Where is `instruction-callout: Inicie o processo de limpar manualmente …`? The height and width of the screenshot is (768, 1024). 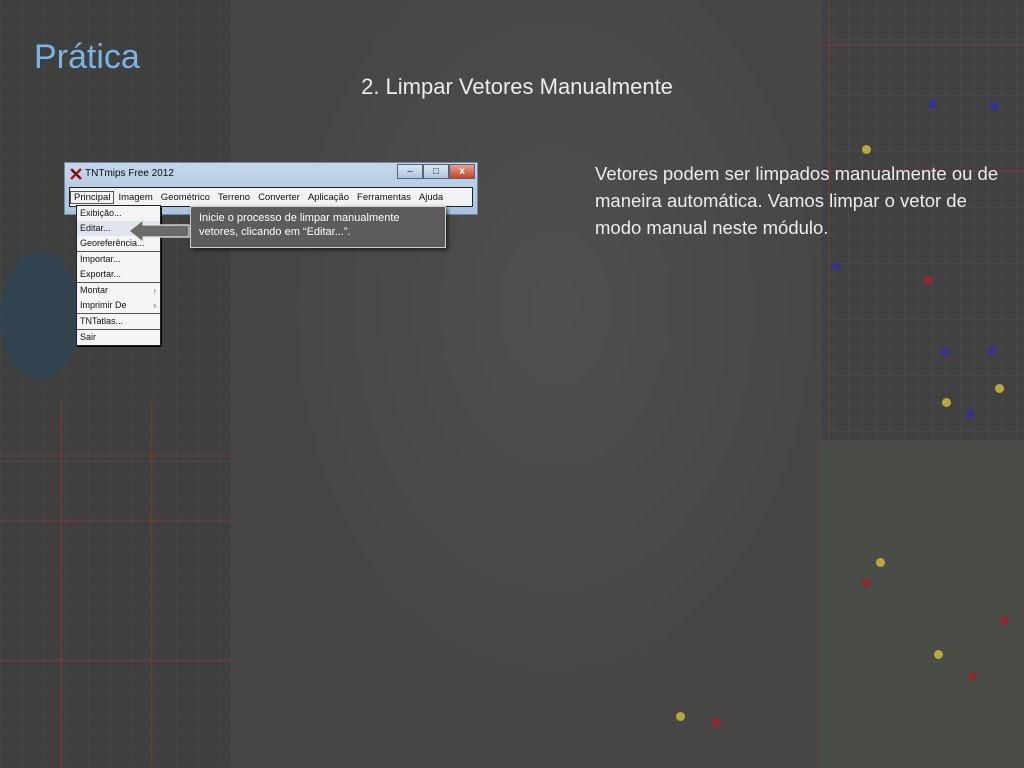 instruction-callout: Inicie o processo de limpar manualmente … is located at coordinates (318, 227).